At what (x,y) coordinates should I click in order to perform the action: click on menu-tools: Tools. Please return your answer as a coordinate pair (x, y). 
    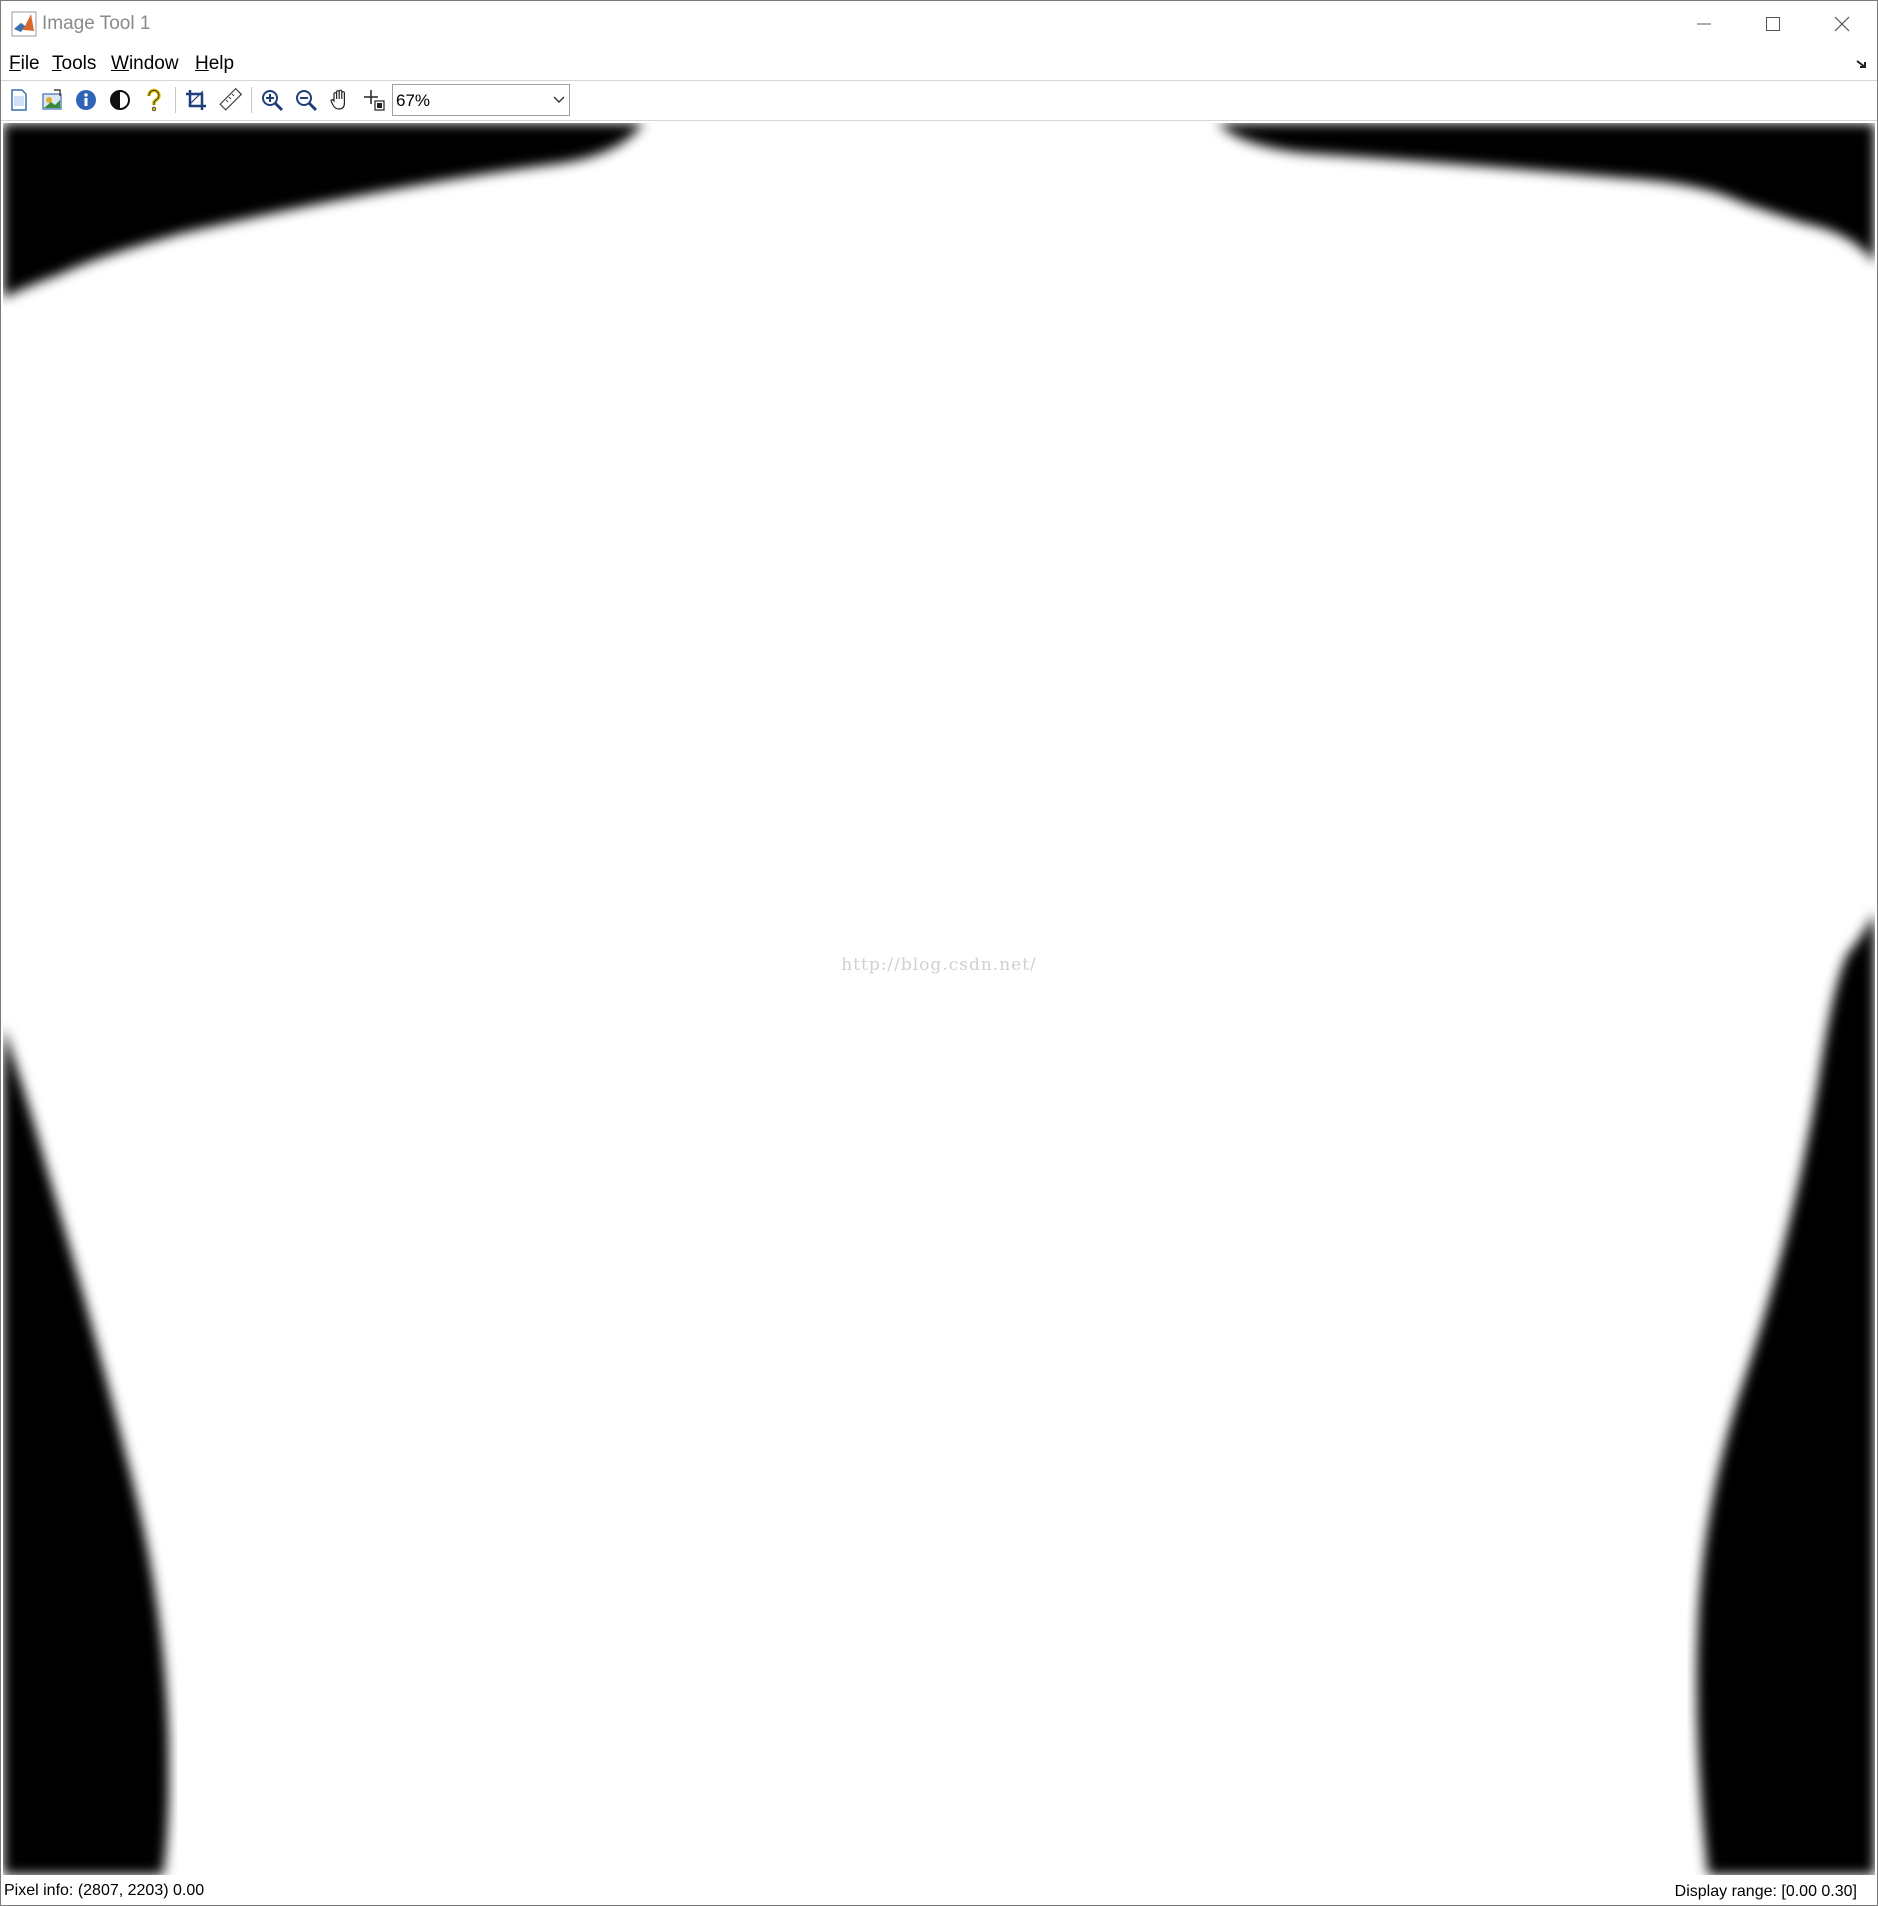
    Looking at the image, I should click on (74, 64).